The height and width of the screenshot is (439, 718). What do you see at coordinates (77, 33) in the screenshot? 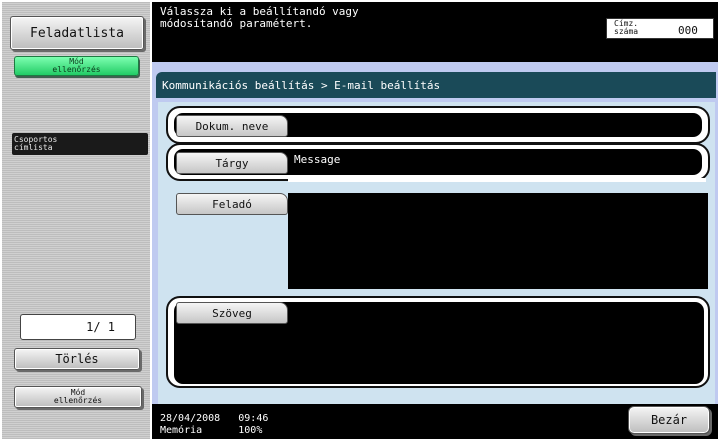
I see `job-list-button: Feladatlista` at bounding box center [77, 33].